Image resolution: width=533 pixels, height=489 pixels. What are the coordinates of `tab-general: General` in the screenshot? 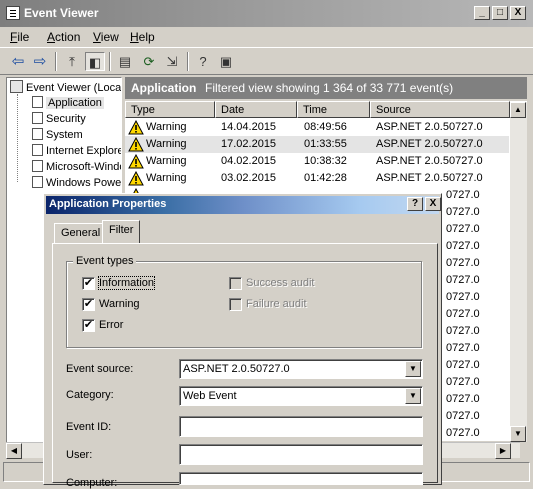 It's located at (81, 233).